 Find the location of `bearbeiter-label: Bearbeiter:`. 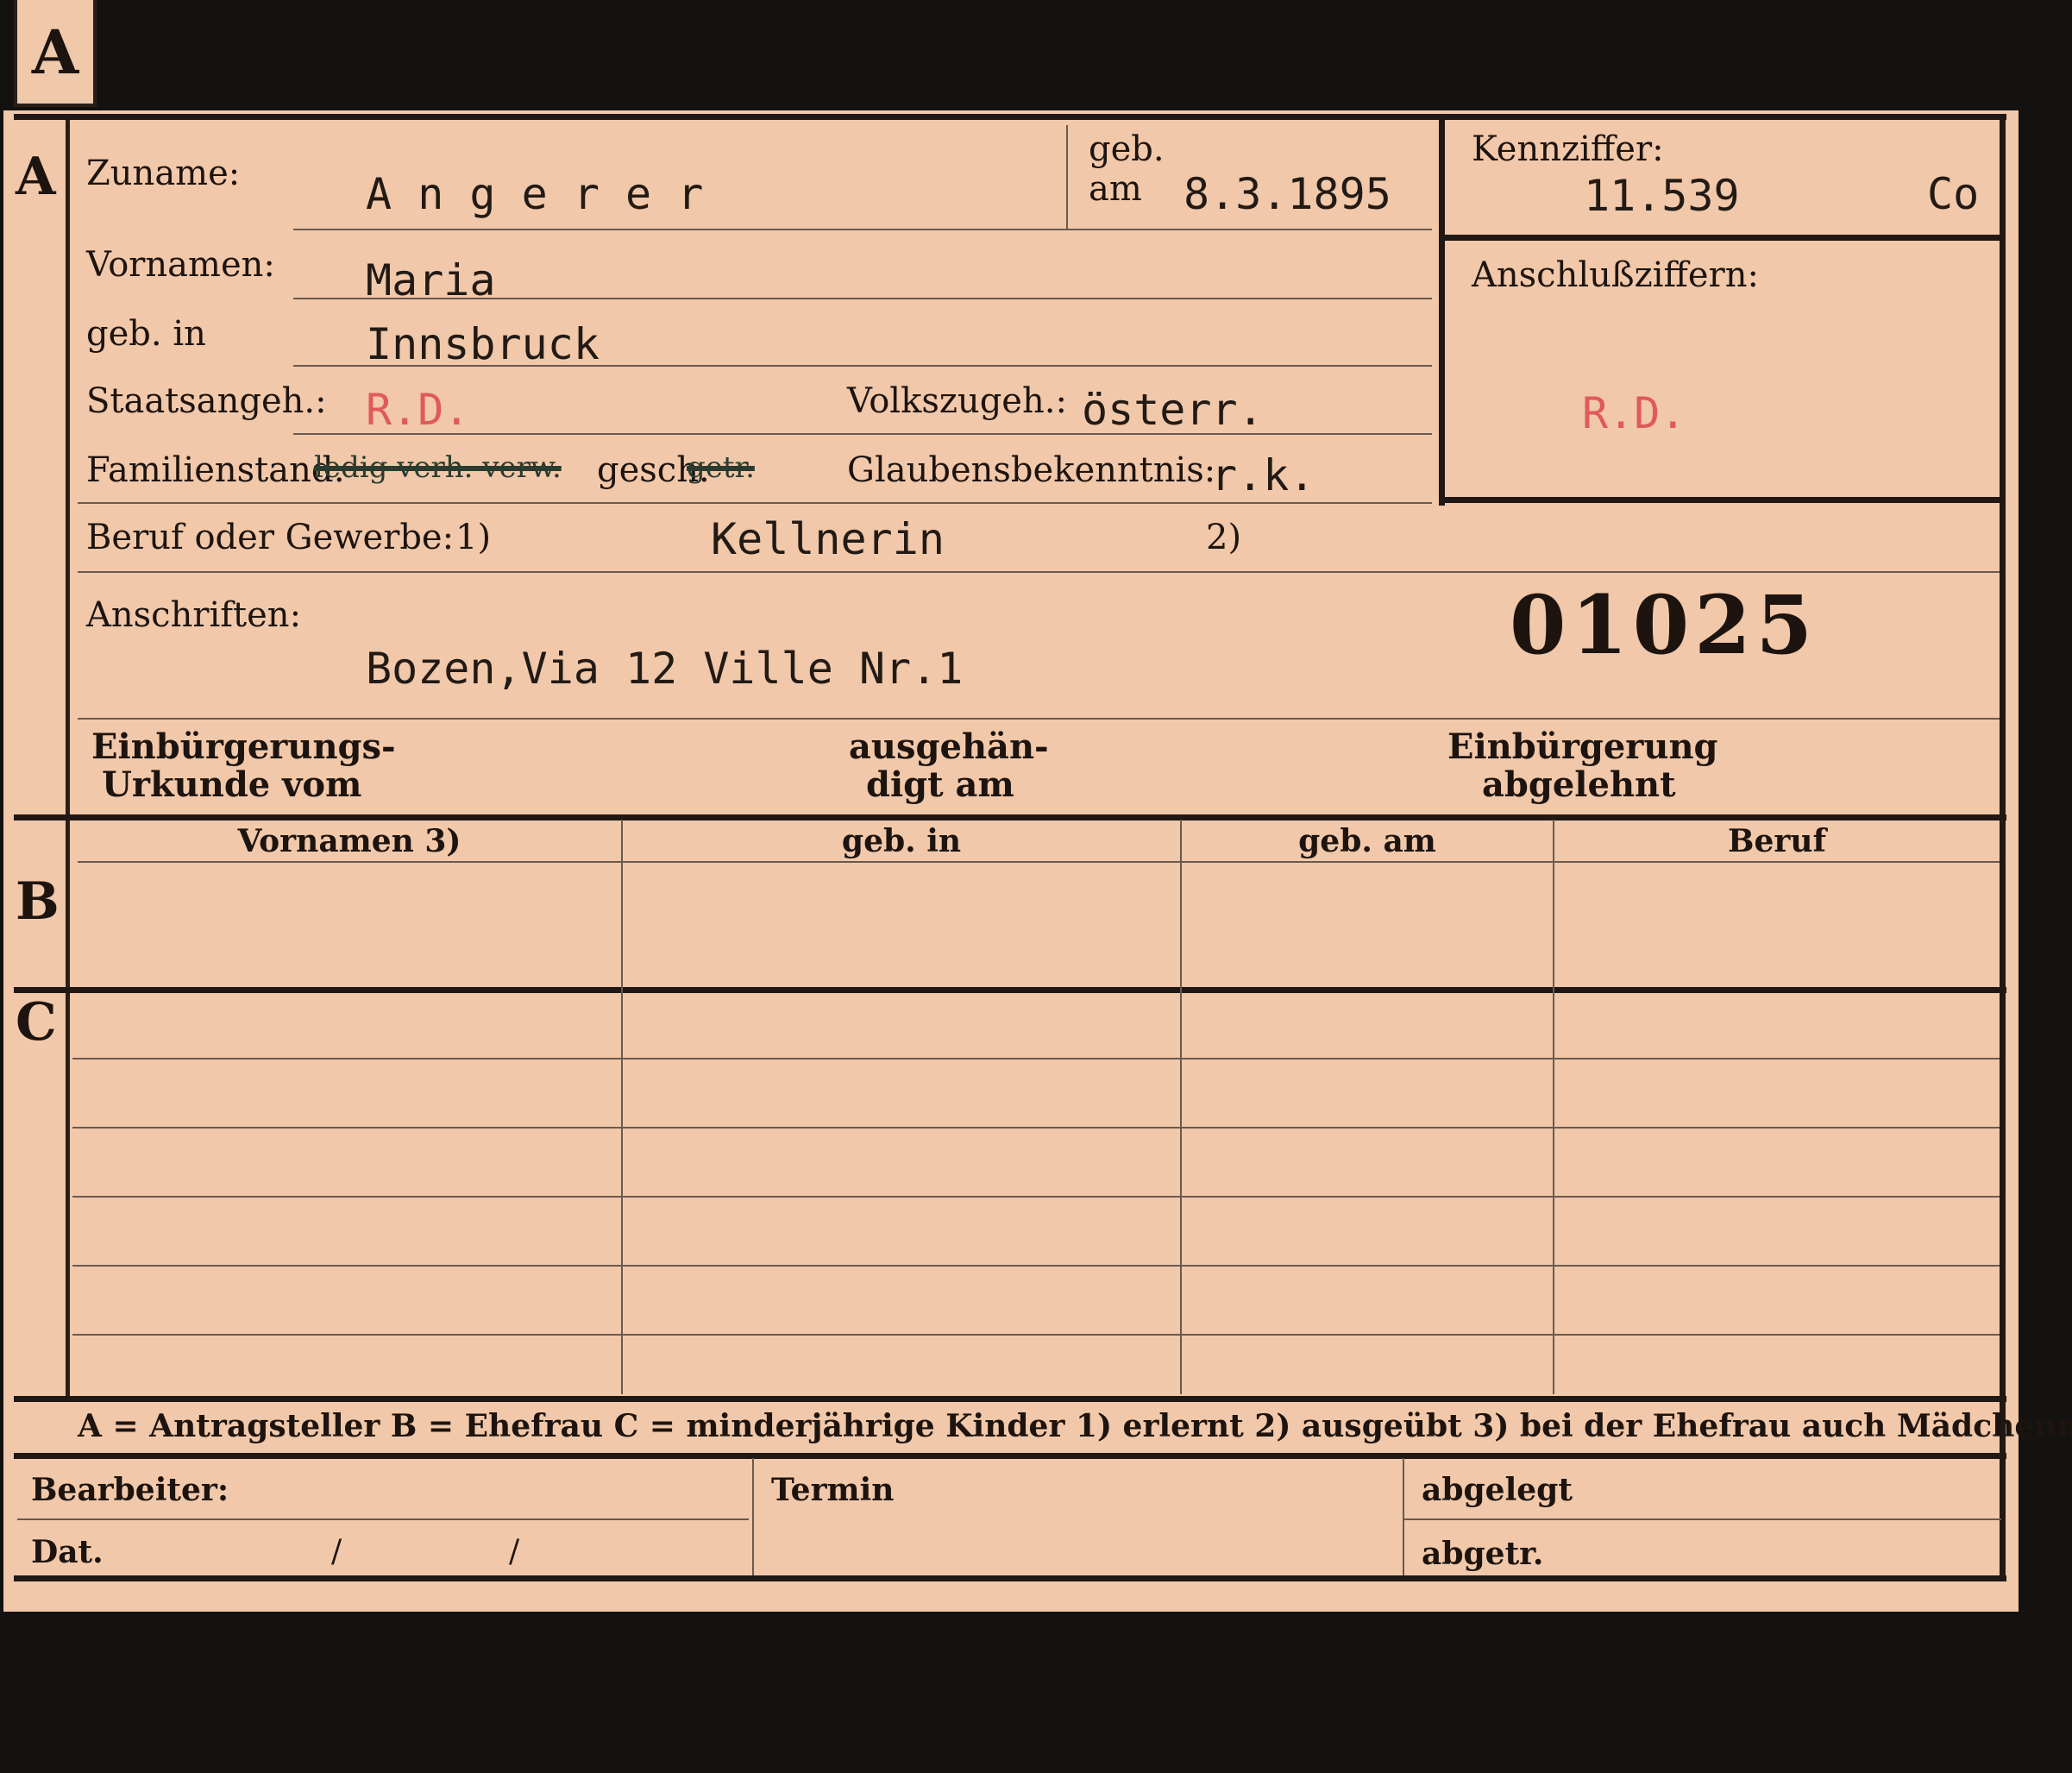

bearbeiter-label: Bearbeiter: is located at coordinates (130, 1490).